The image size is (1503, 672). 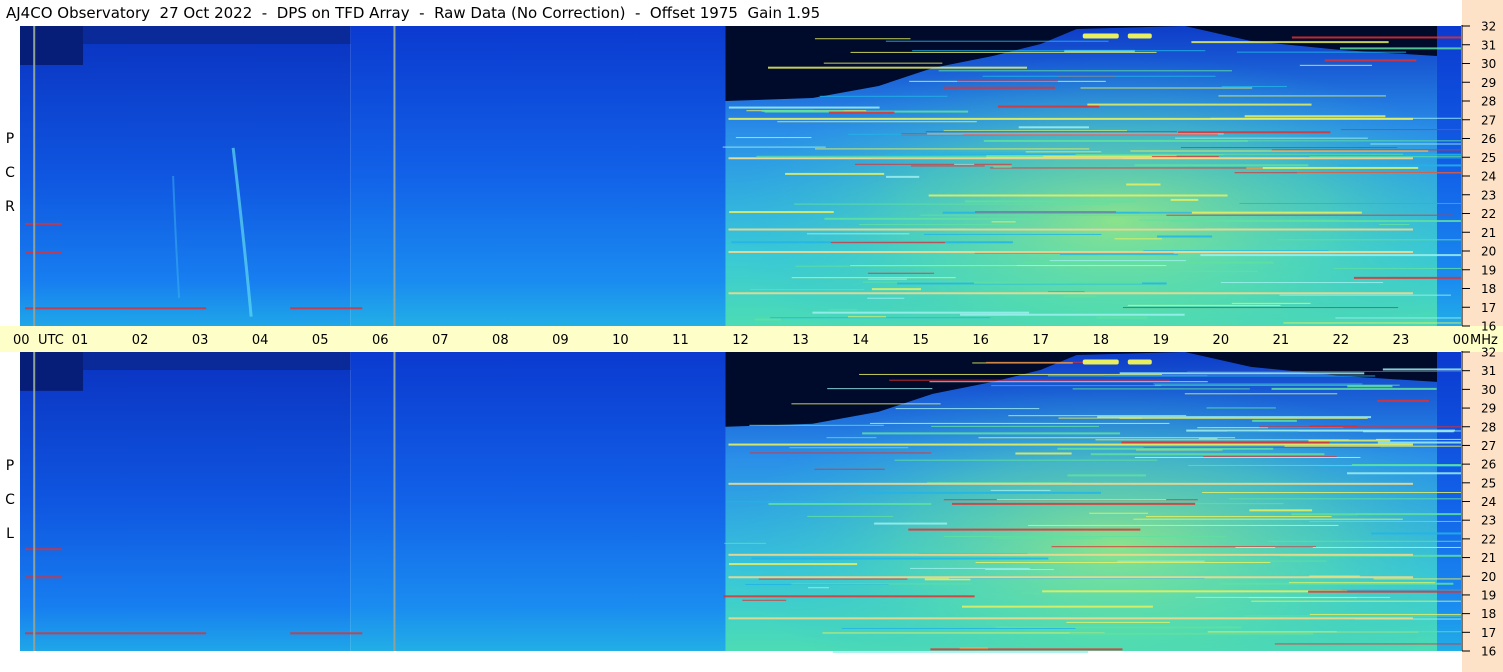 I want to click on time-tick-label: 03, so click(x=200, y=340).